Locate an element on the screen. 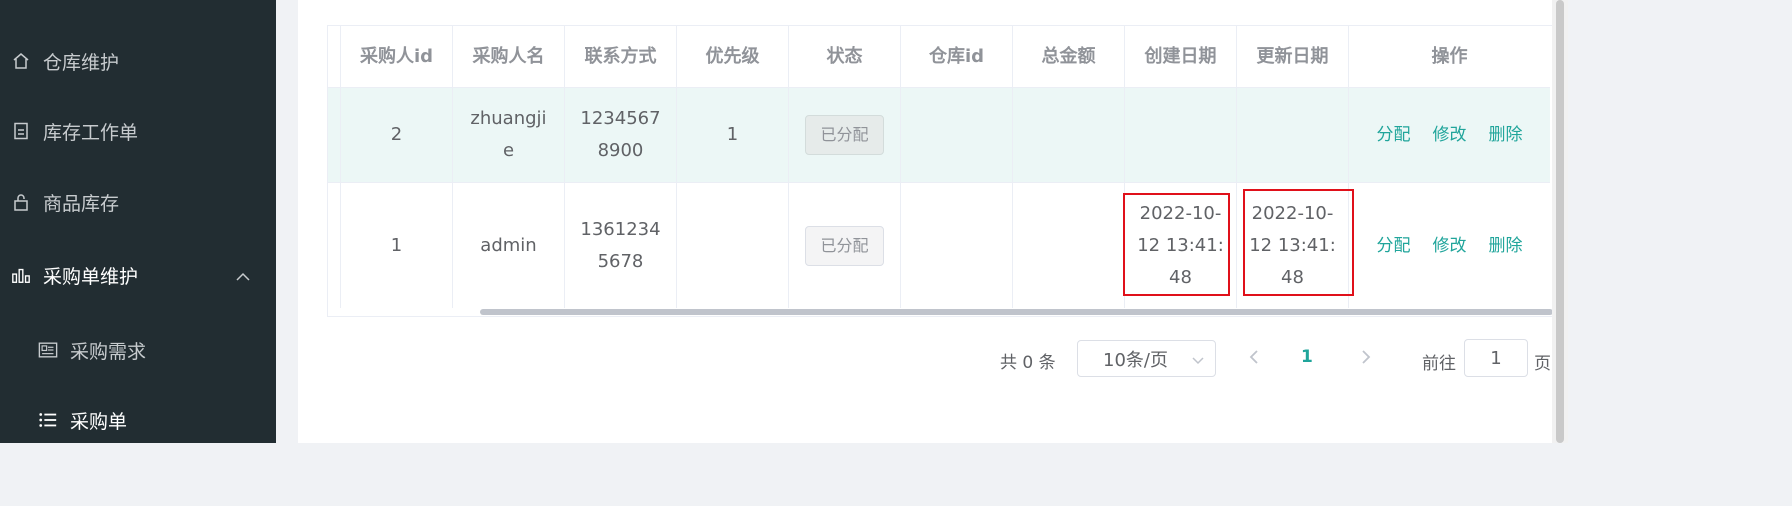 This screenshot has height=506, width=1792. buyer-name-line: admin is located at coordinates (508, 245).